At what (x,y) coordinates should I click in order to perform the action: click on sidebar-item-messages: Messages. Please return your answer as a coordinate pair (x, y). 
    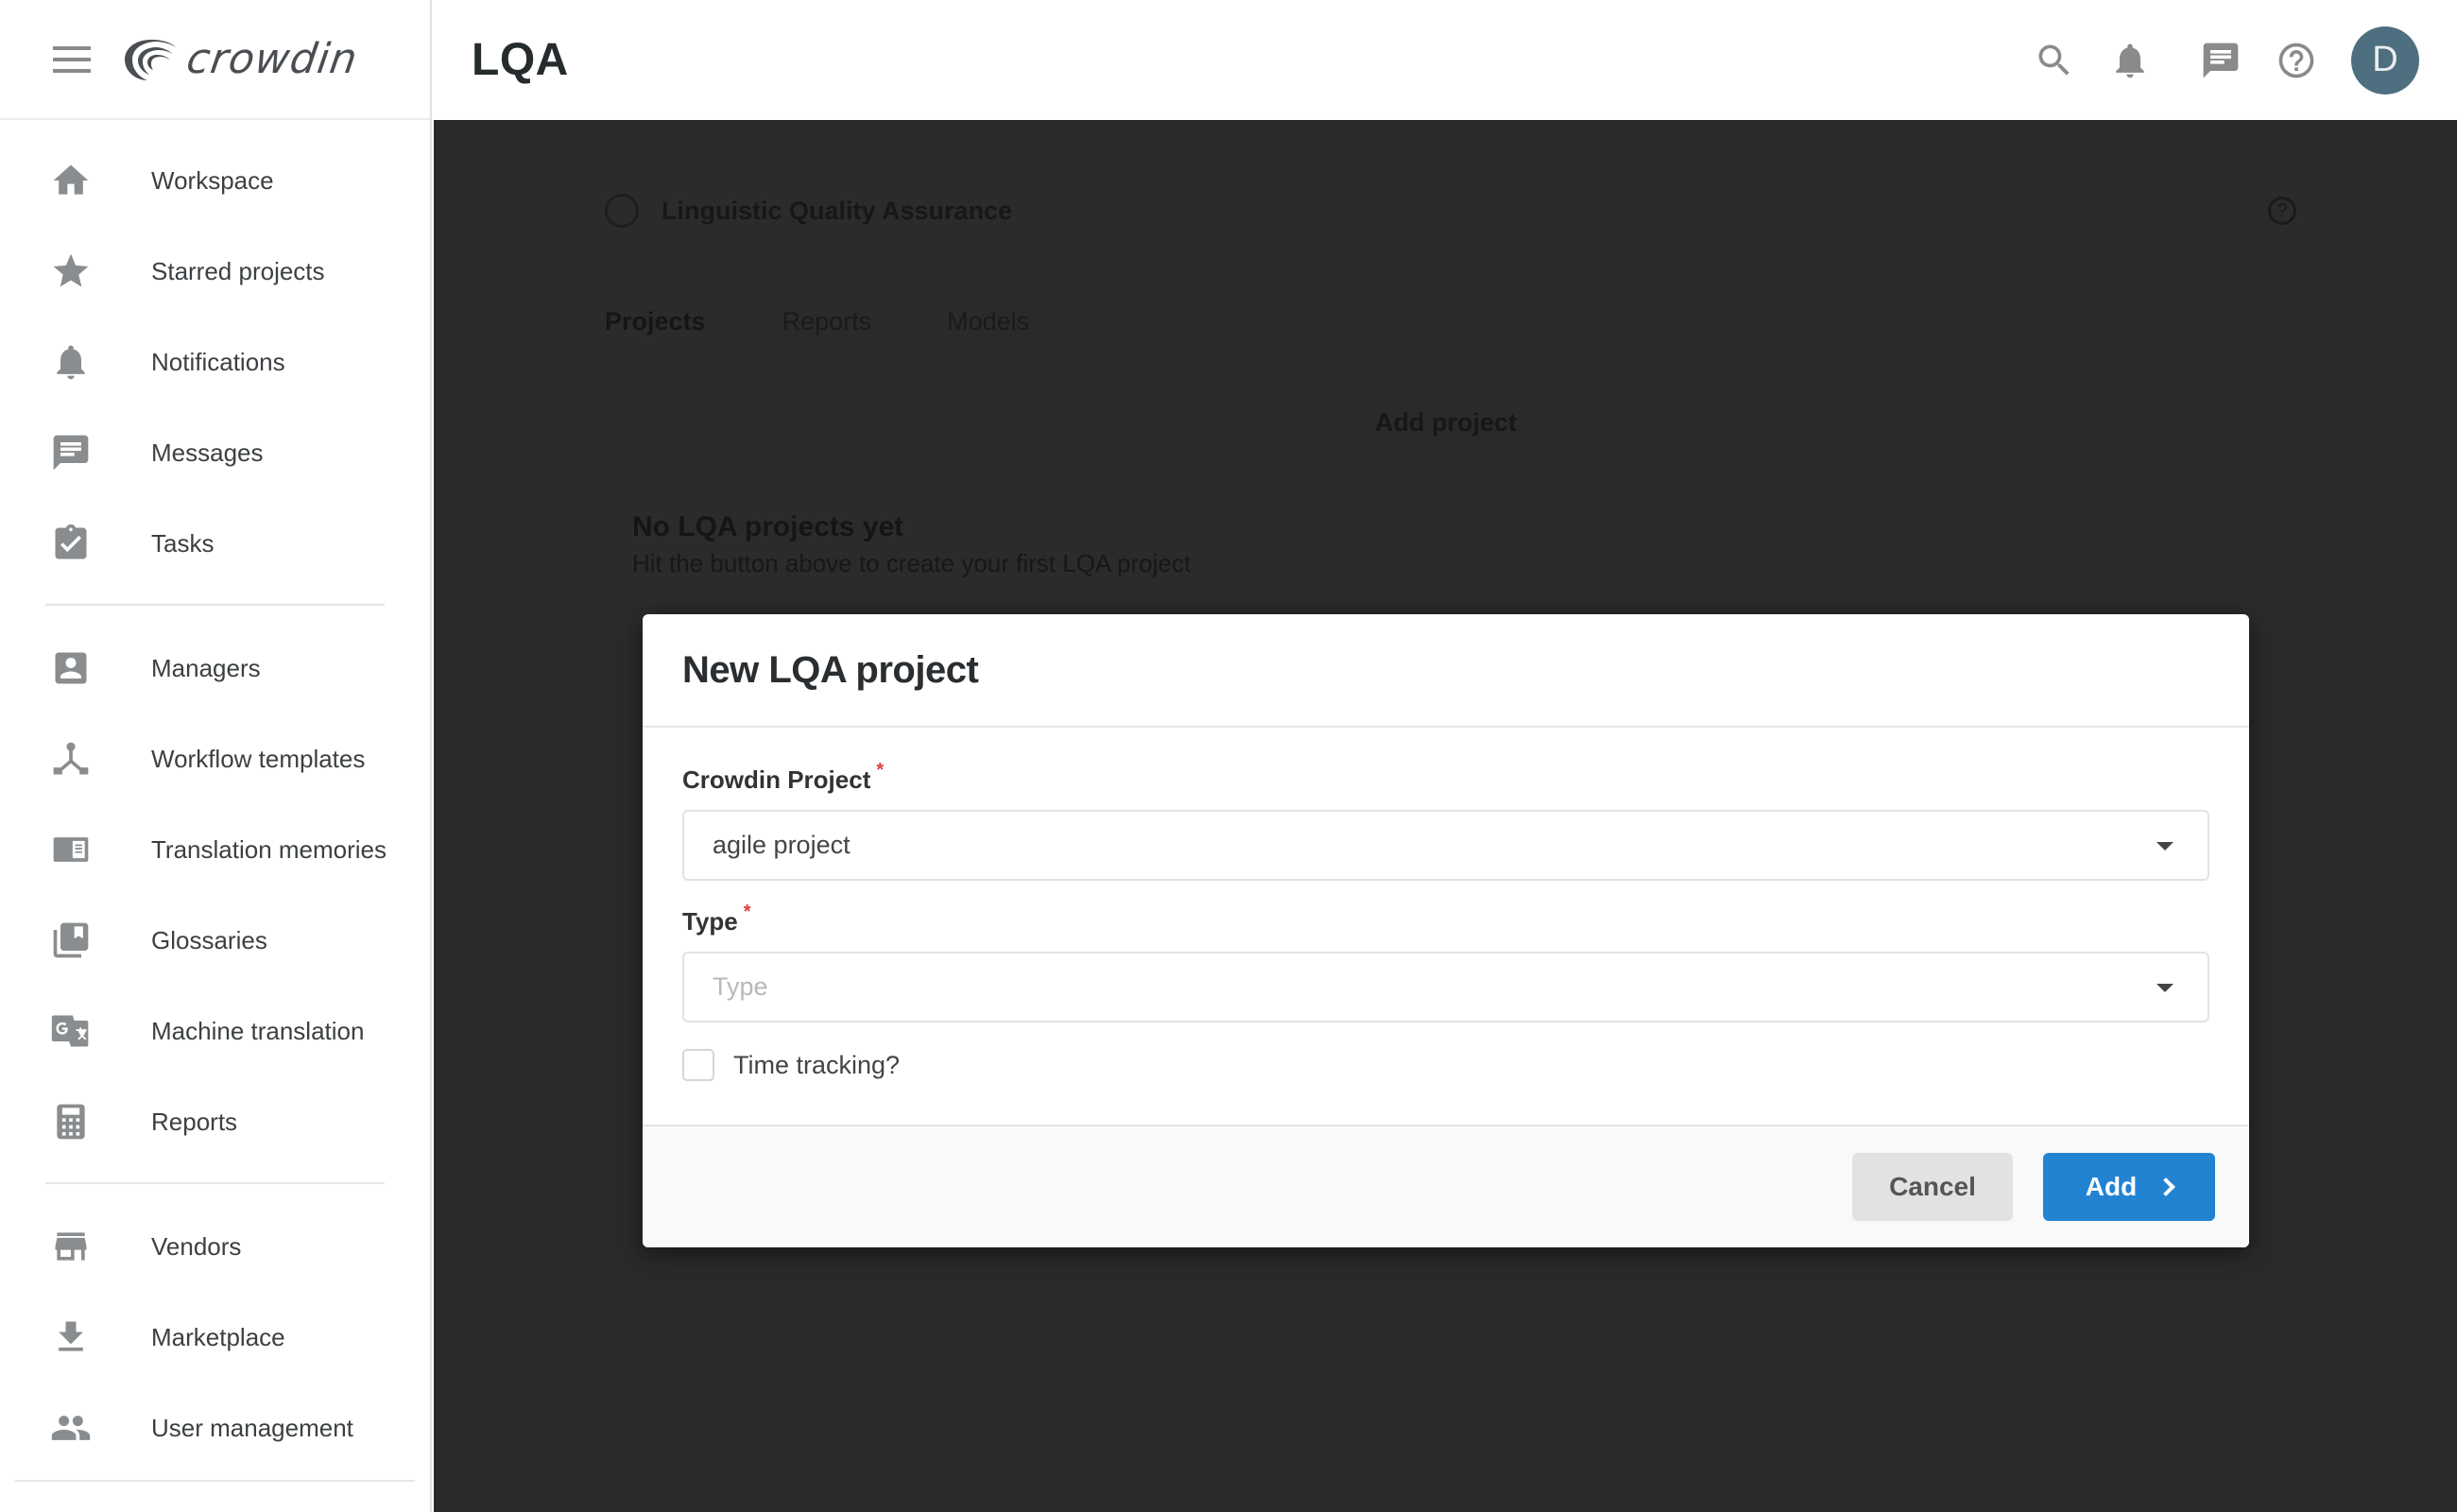
    Looking at the image, I should click on (215, 452).